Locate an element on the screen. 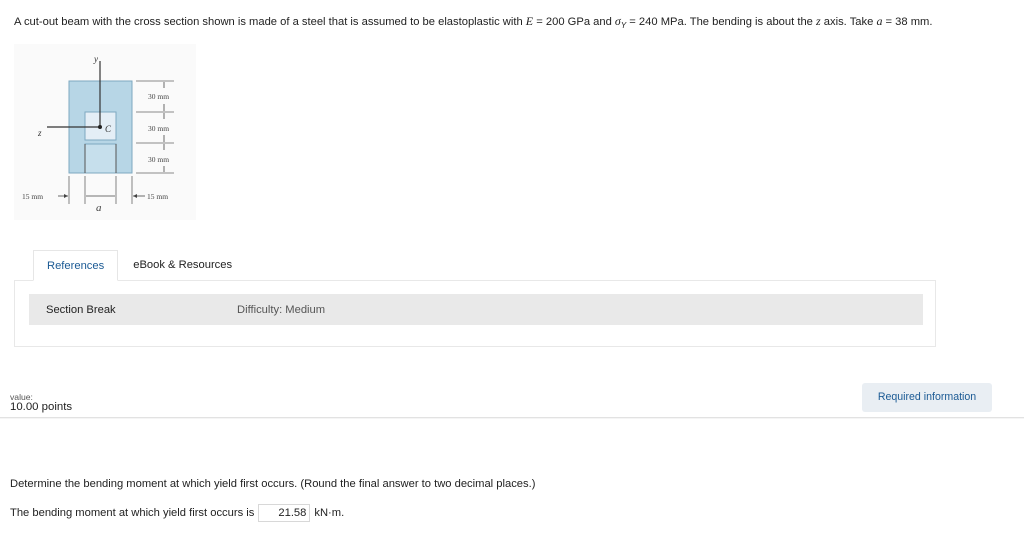  dim-top-label: 30 mm is located at coordinates (158, 96).